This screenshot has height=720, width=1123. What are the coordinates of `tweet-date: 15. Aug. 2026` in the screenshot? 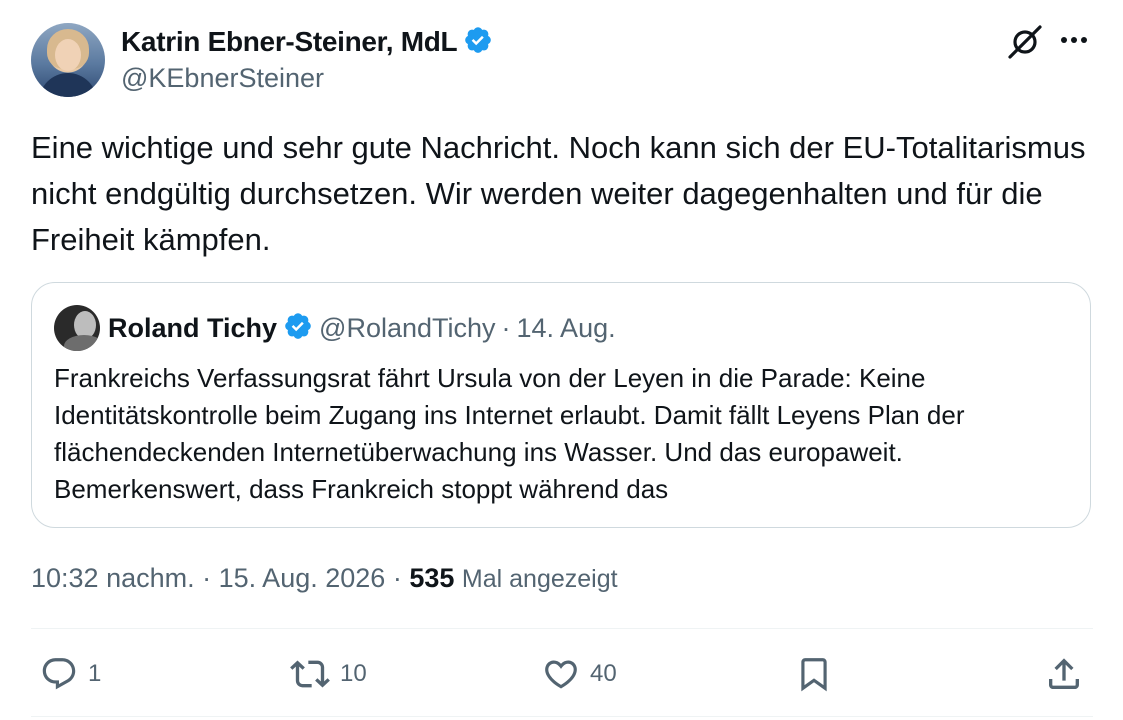 It's located at (302, 578).